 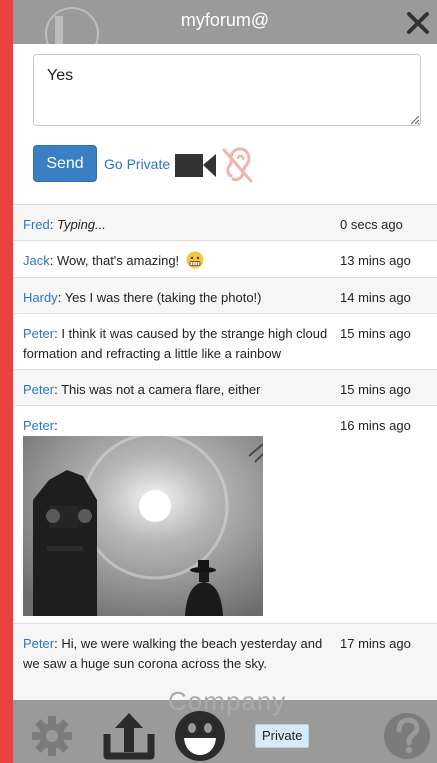 I want to click on private-toggle: Private, so click(x=282, y=736).